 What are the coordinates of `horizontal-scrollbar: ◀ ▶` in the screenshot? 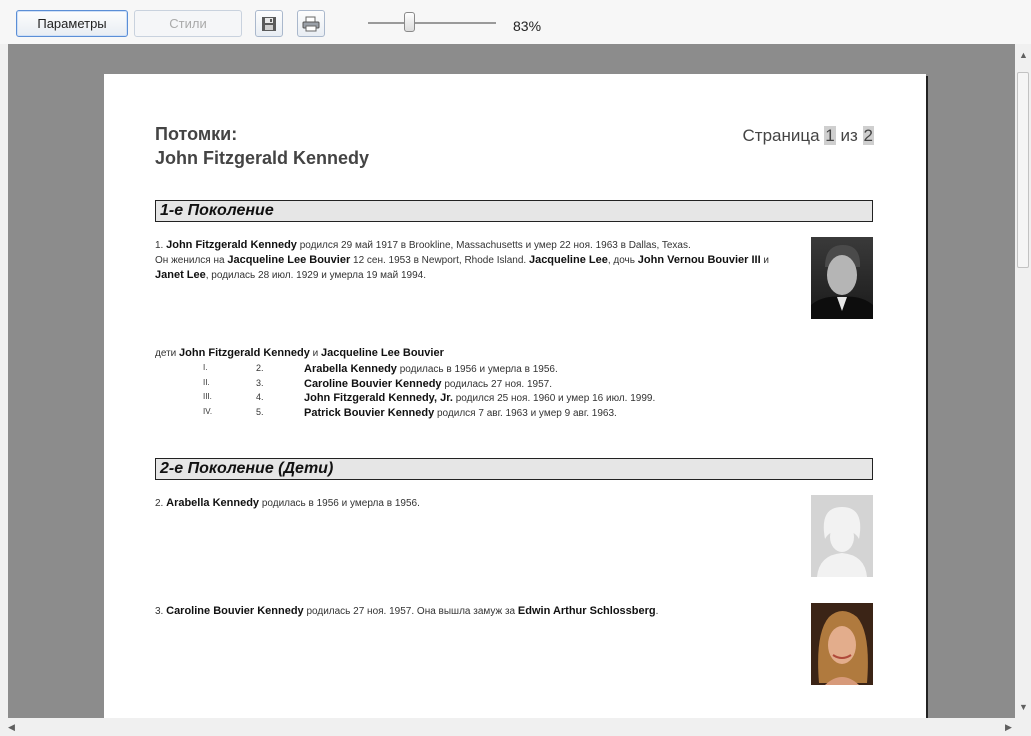 It's located at (515, 727).